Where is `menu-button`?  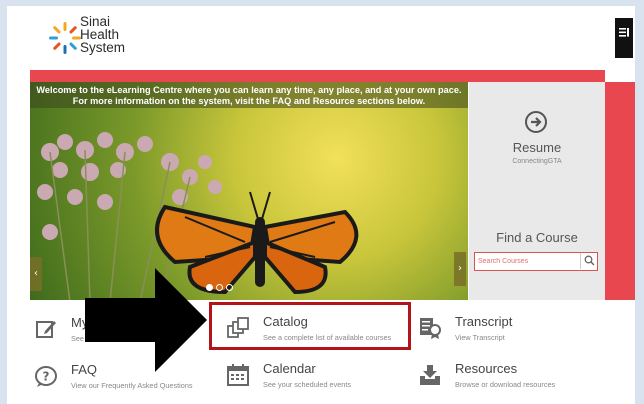
menu-button is located at coordinates (624, 38).